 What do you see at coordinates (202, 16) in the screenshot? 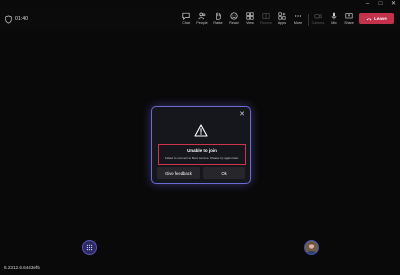
I see `people-icon` at bounding box center [202, 16].